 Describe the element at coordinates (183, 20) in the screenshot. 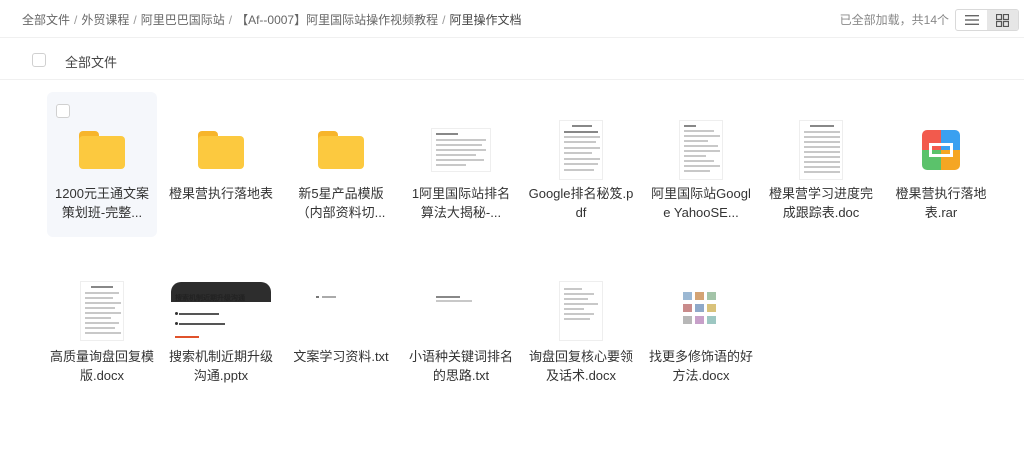

I see `breadcrumb-item-alibaba: 阿里巴巴国际站` at that location.